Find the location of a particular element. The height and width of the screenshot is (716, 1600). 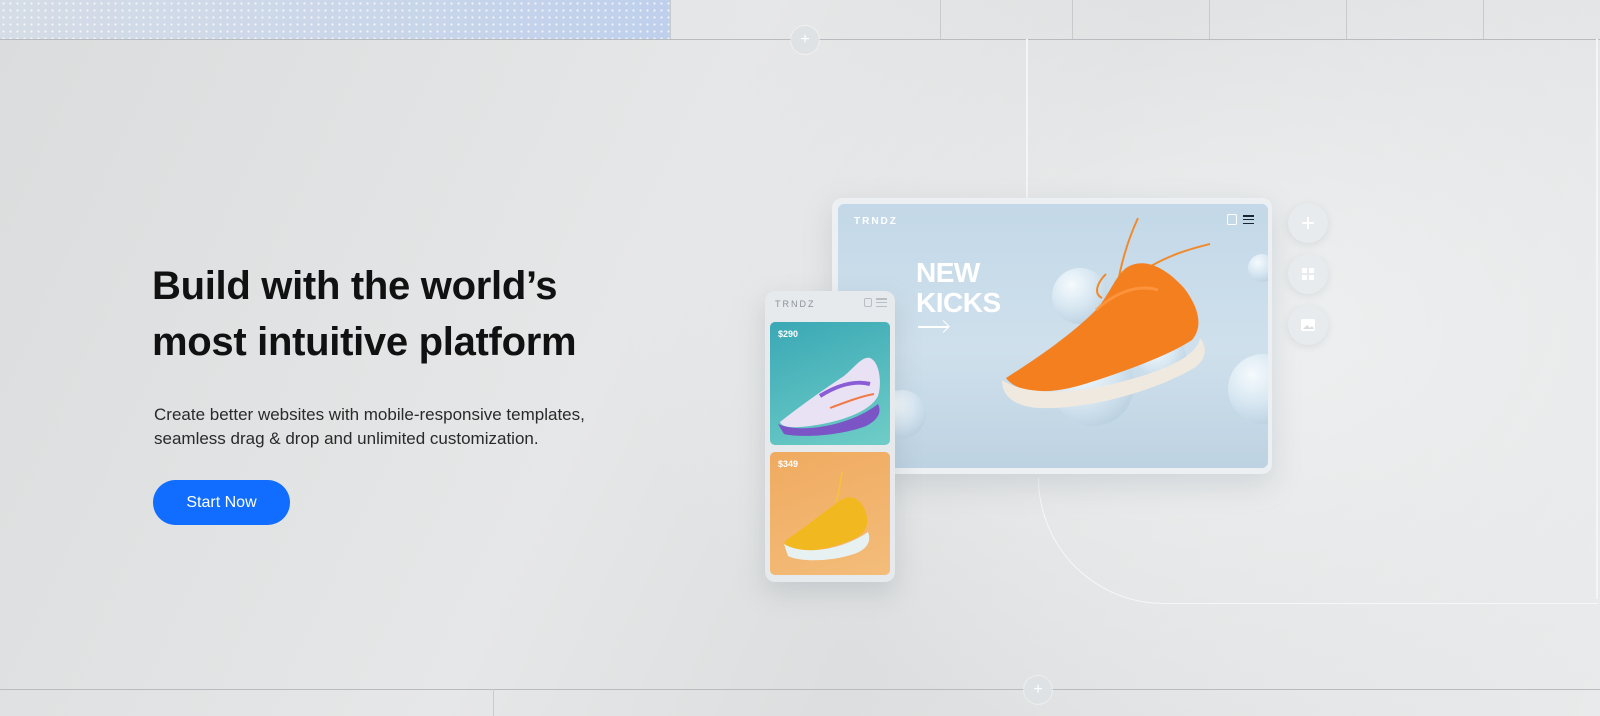

plus-icon is located at coordinates (1308, 223).